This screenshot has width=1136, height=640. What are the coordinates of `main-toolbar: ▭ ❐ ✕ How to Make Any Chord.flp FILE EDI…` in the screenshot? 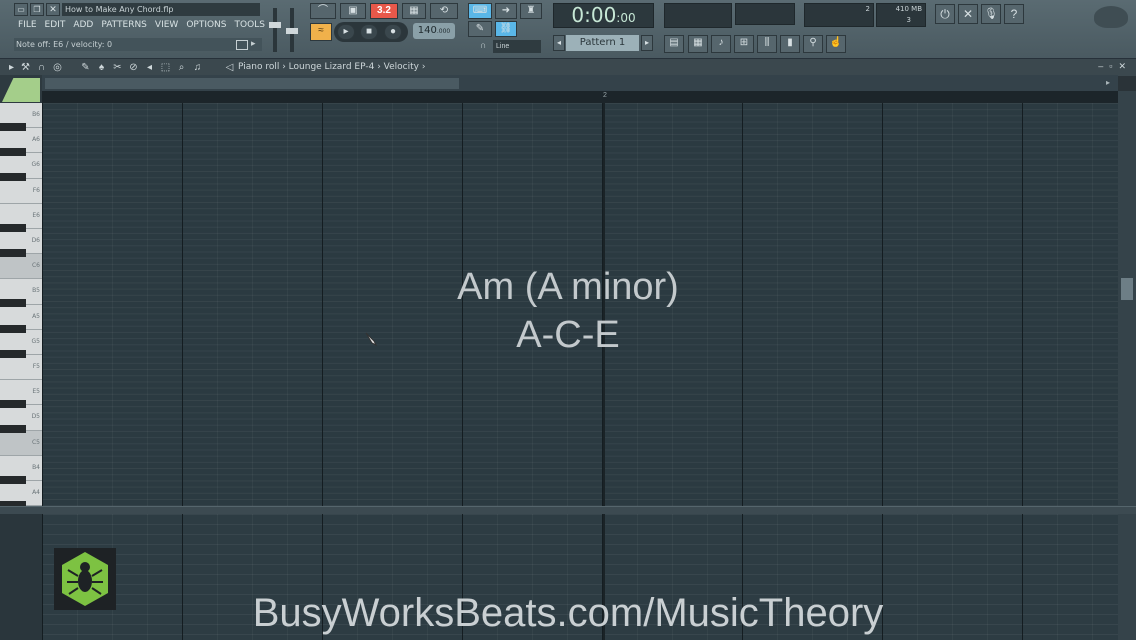 It's located at (568, 29).